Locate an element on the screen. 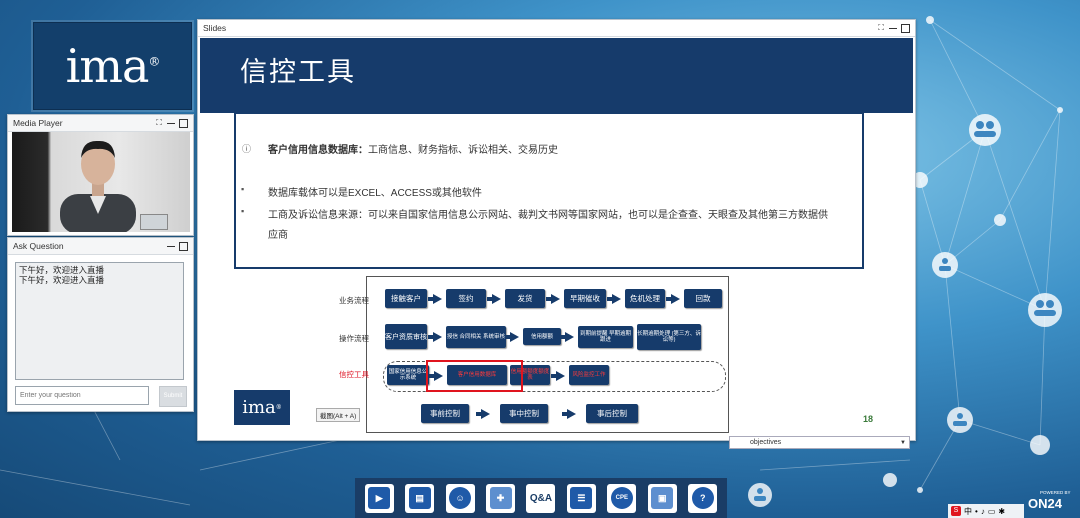  keyboard-icon: ▭ is located at coordinates (991, 511).